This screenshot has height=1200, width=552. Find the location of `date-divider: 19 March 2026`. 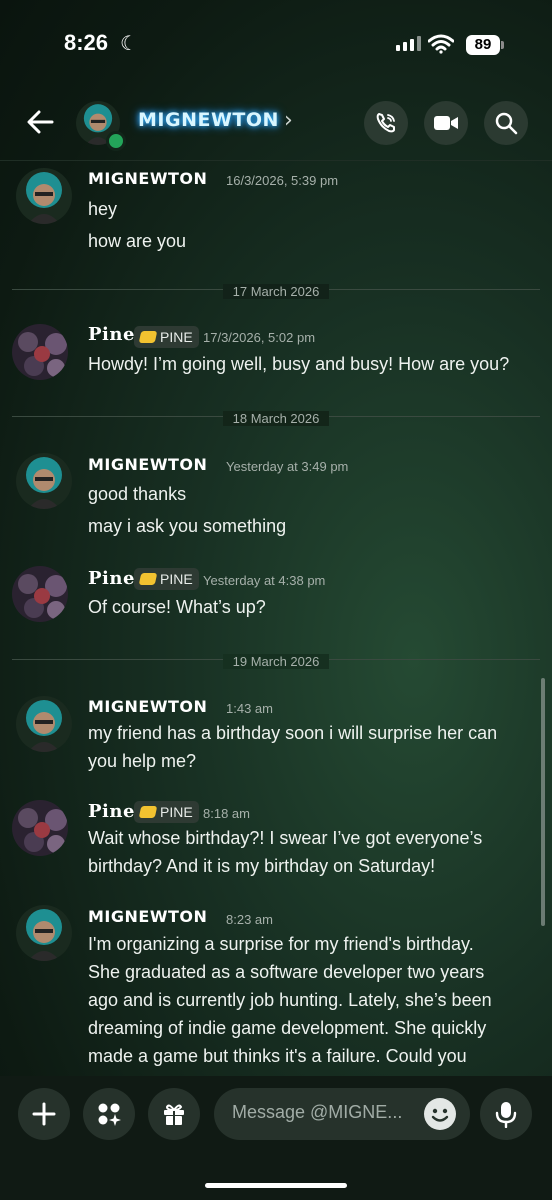

date-divider: 19 March 2026 is located at coordinates (276, 660).